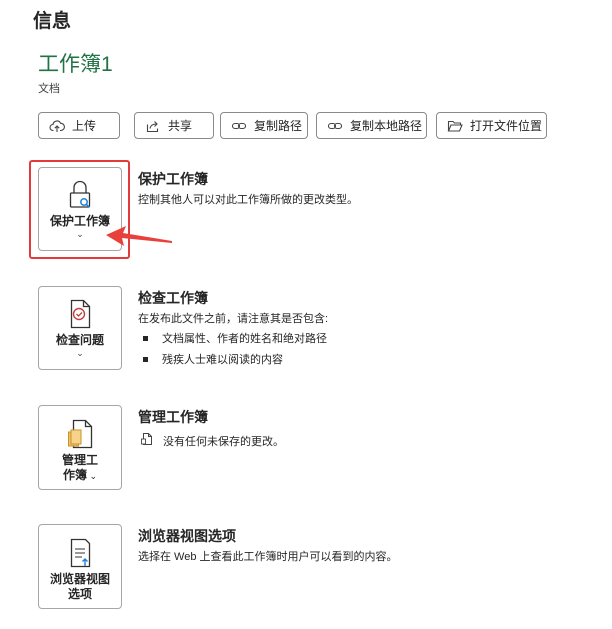 The width and height of the screenshot is (612, 629). Describe the element at coordinates (455, 126) in the screenshot. I see `folder-open-icon` at that location.